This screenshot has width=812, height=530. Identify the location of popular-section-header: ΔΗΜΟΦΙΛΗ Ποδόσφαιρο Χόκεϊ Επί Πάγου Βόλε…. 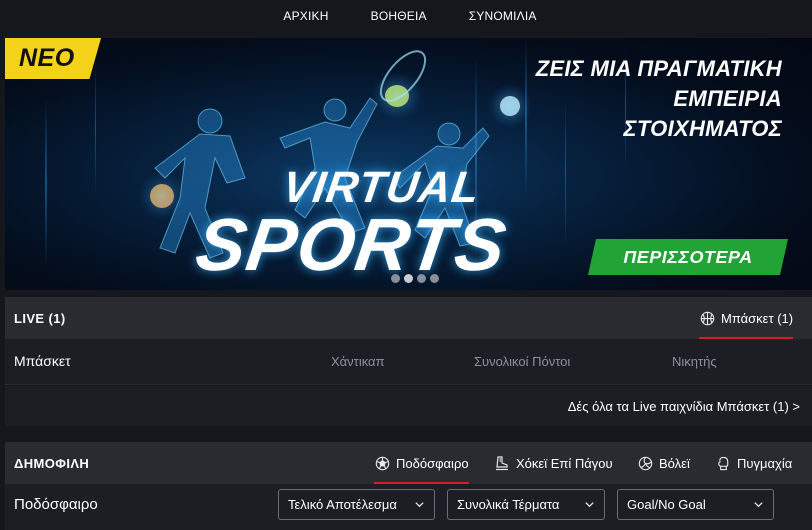
(408, 463).